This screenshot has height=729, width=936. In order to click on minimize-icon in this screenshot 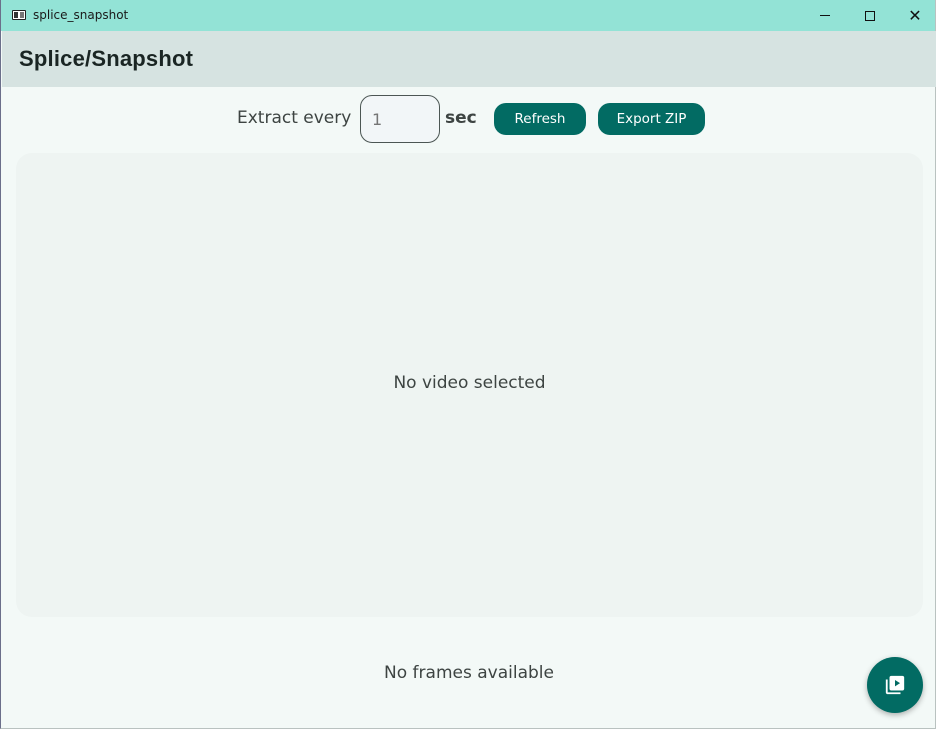, I will do `click(825, 15)`.